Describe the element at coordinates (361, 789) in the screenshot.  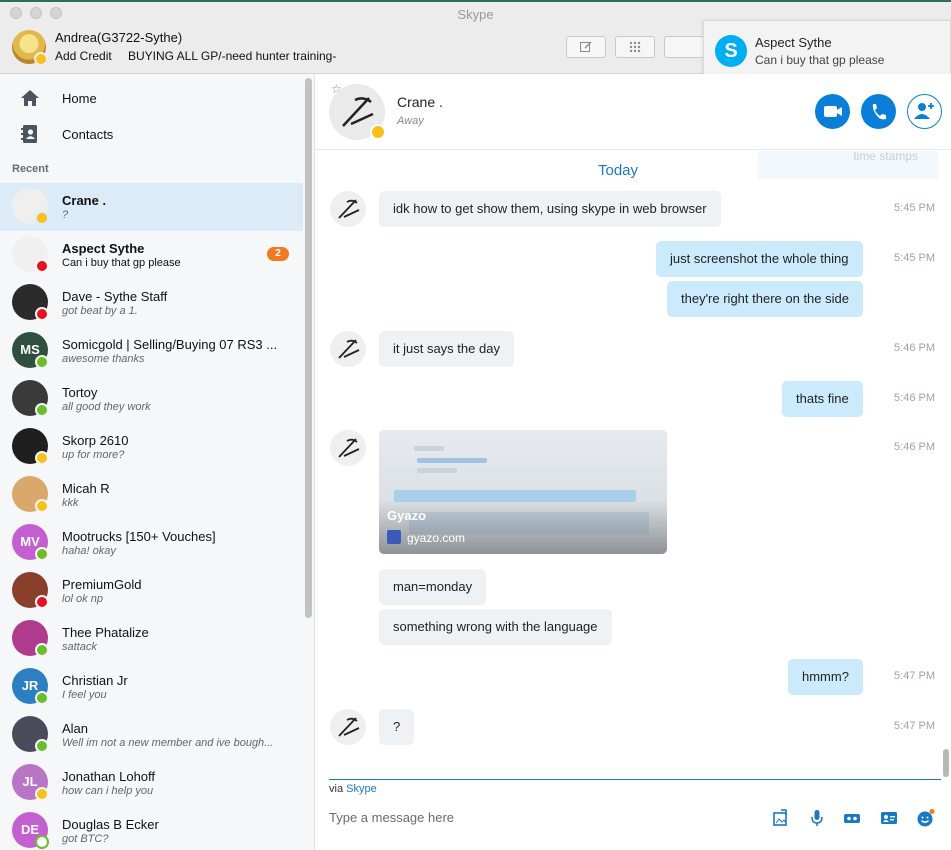
I see `via-skype-link: Skype` at that location.